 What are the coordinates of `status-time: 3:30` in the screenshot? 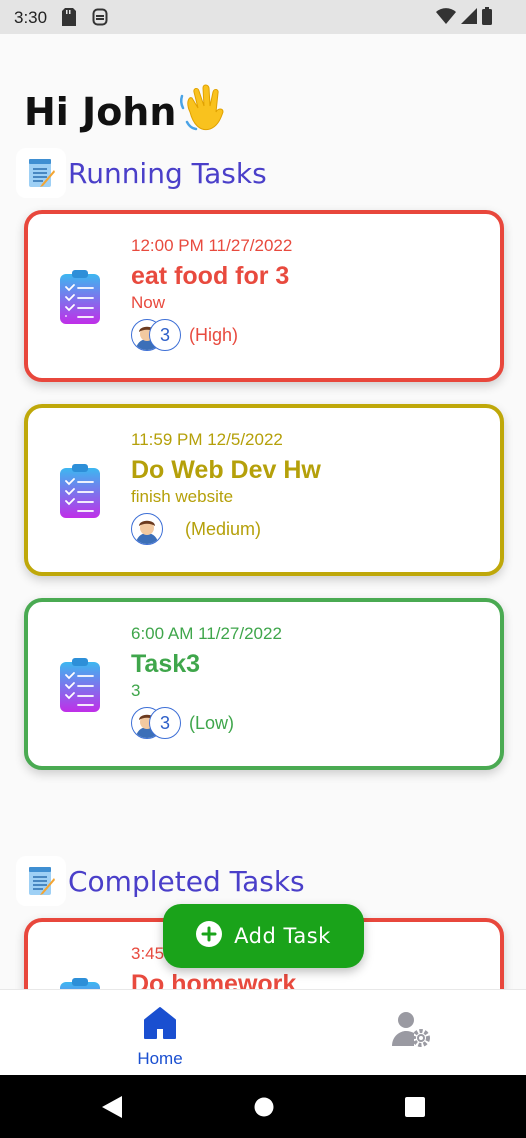 It's located at (31, 17).